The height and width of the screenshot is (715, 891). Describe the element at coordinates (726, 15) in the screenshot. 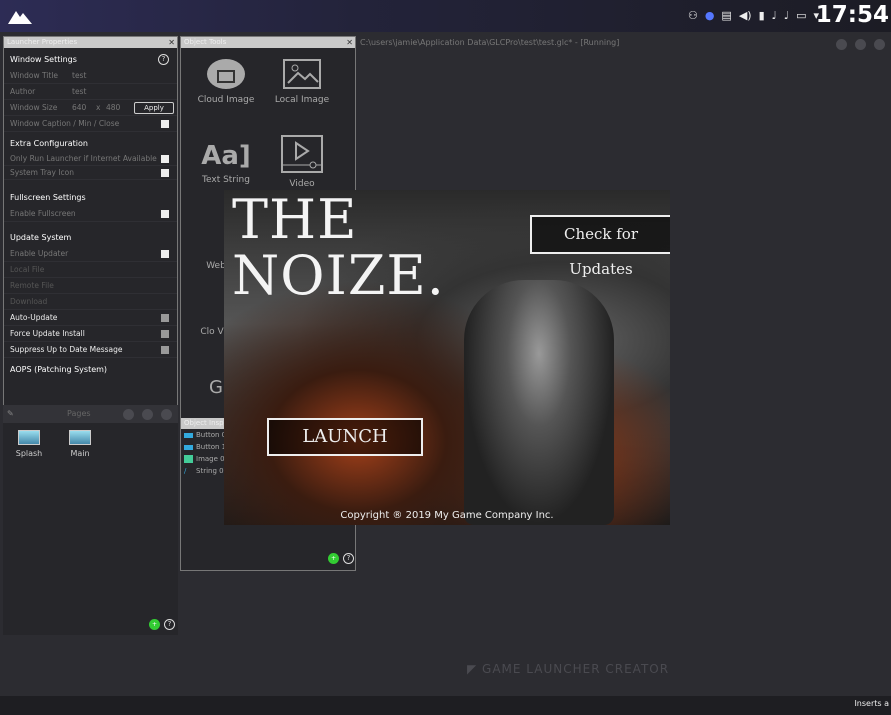

I see `clipboard-icon: ▤` at that location.